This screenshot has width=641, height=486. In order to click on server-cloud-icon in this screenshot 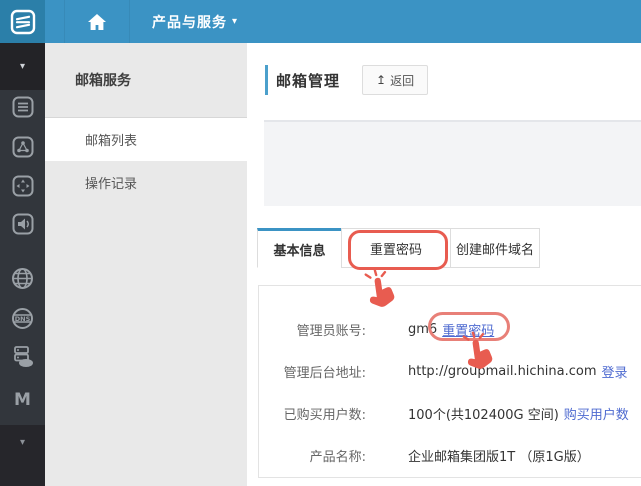, I will do `click(23, 356)`.